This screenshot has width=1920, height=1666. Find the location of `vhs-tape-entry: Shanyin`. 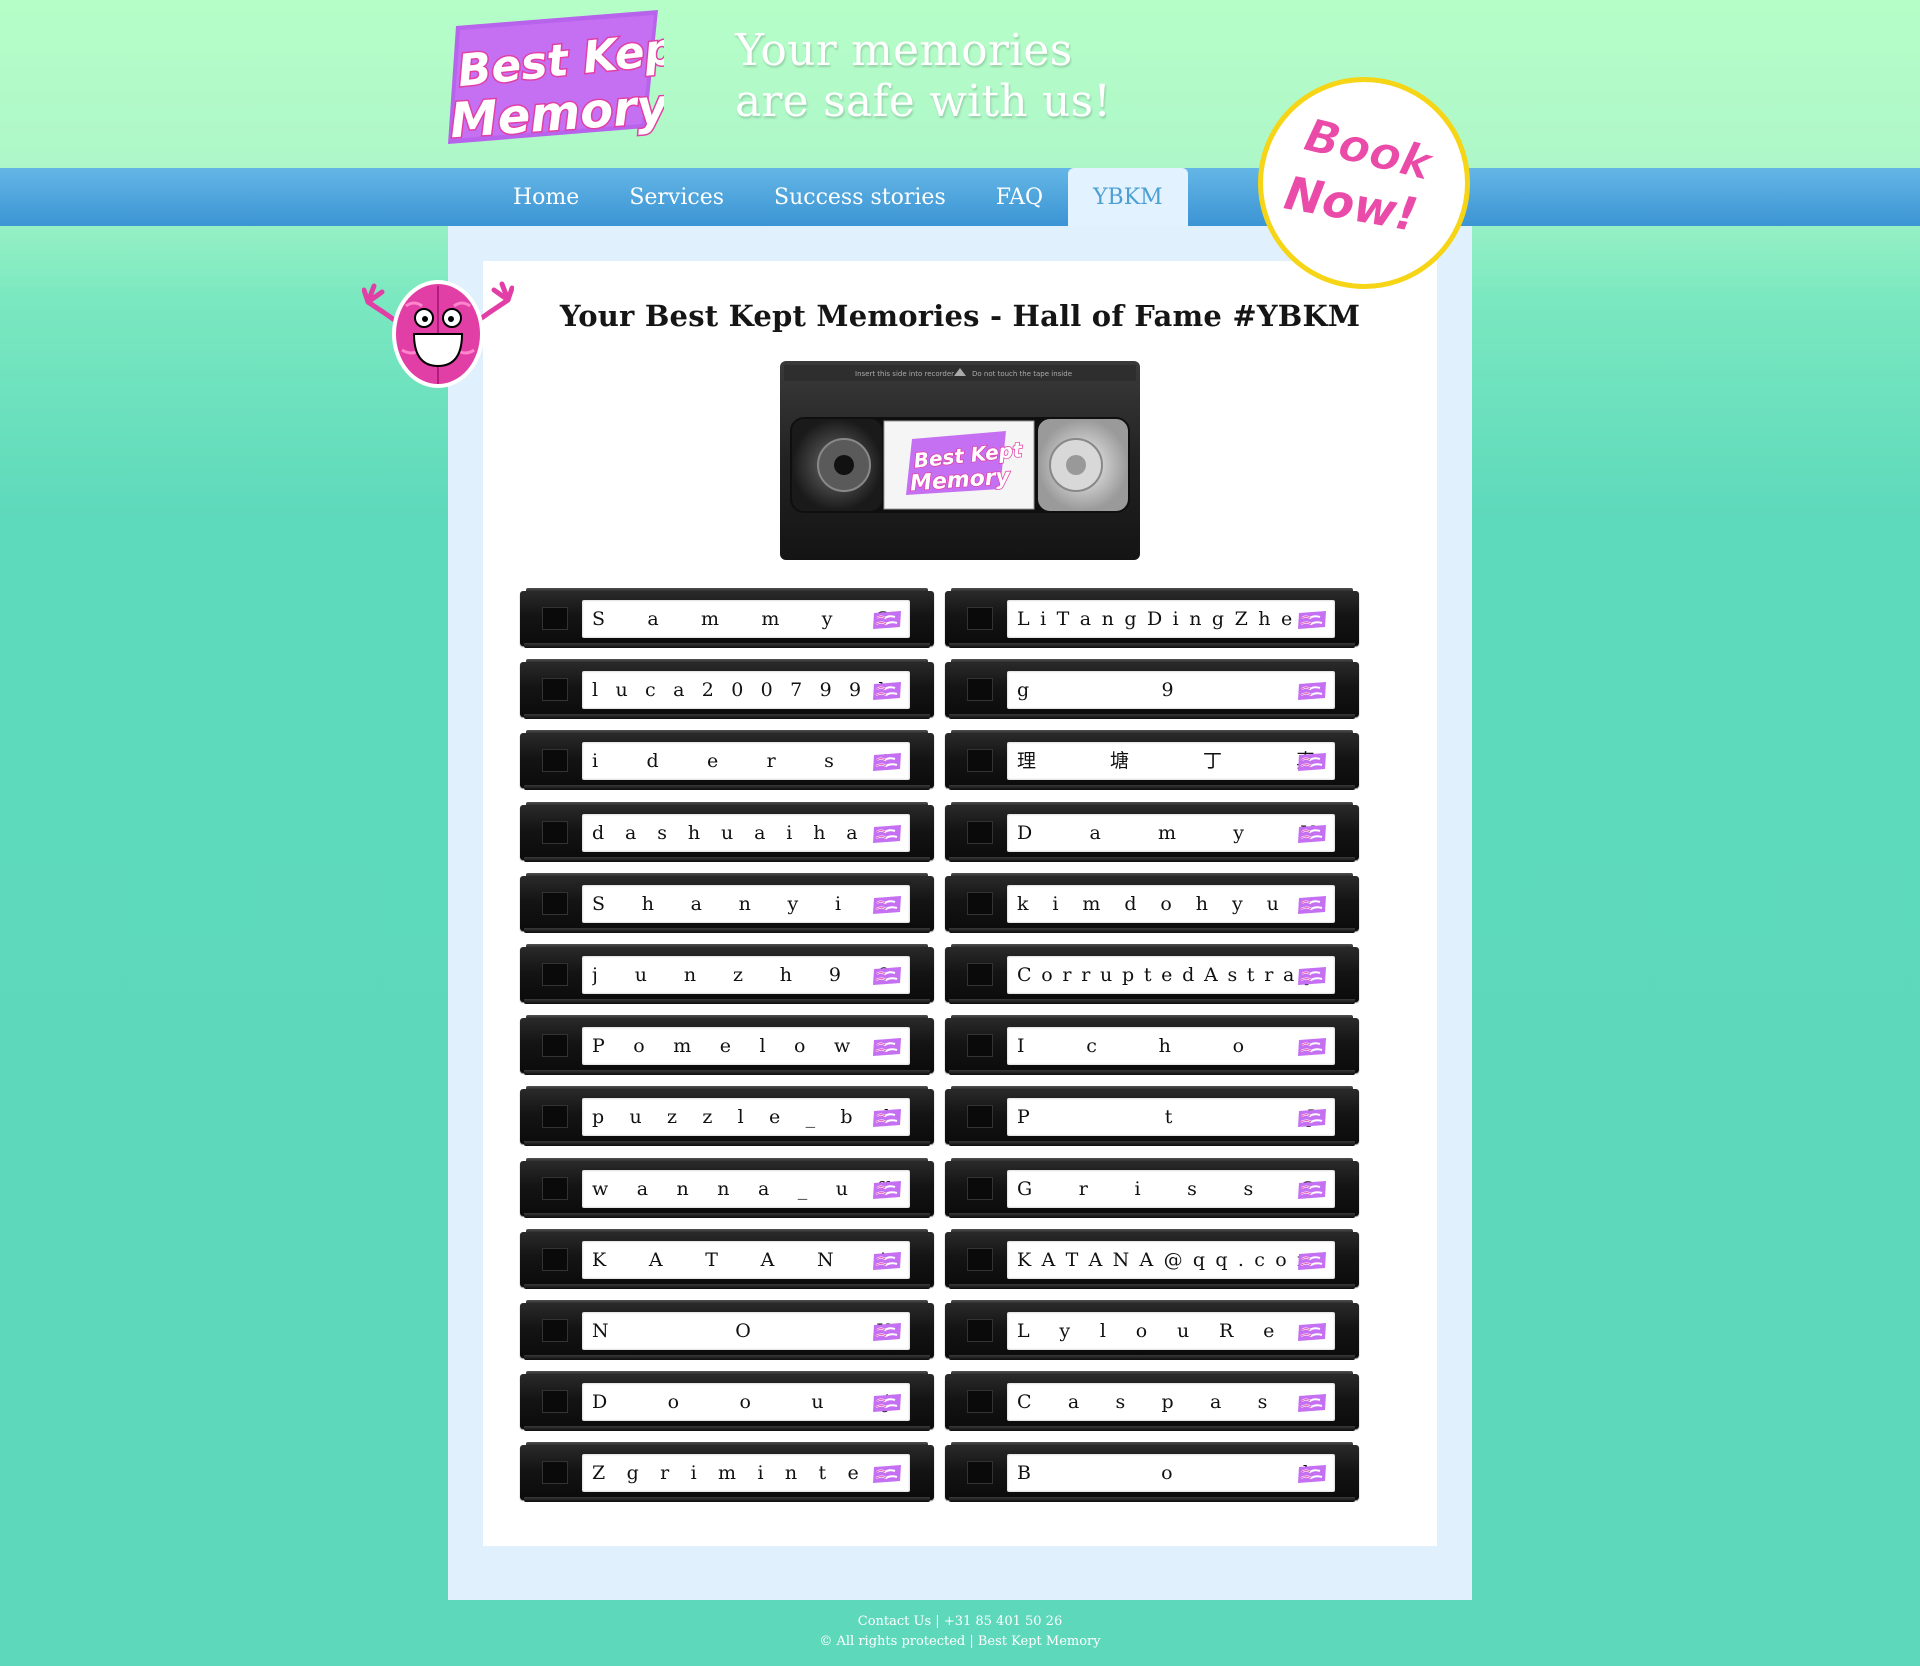

vhs-tape-entry: Shanyin is located at coordinates (727, 902).